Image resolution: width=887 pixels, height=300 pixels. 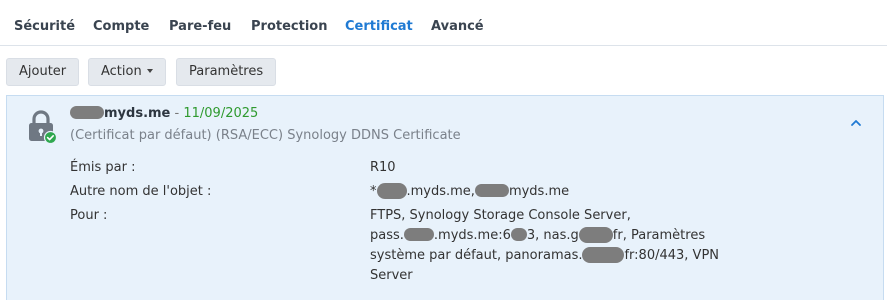 I want to click on tab-pare-feu: Pare-feu, so click(x=200, y=26).